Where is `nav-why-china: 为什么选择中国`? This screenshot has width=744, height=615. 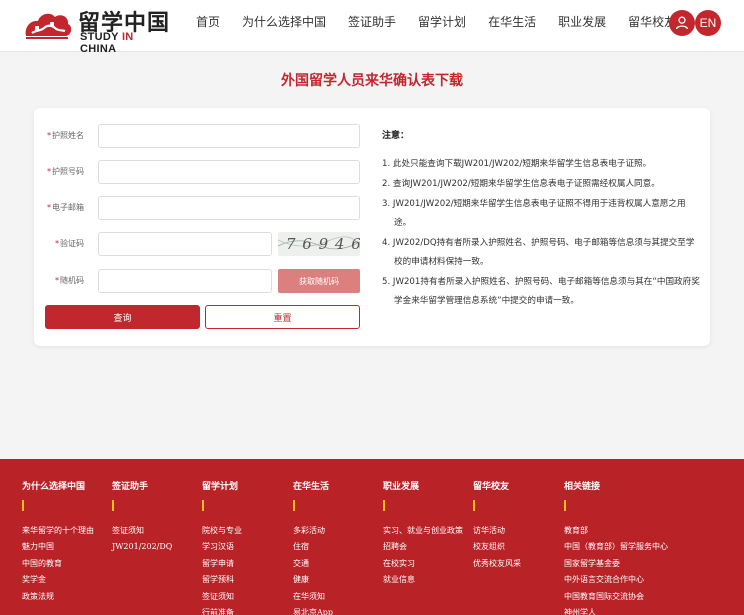 nav-why-china: 为什么选择中国 is located at coordinates (284, 22).